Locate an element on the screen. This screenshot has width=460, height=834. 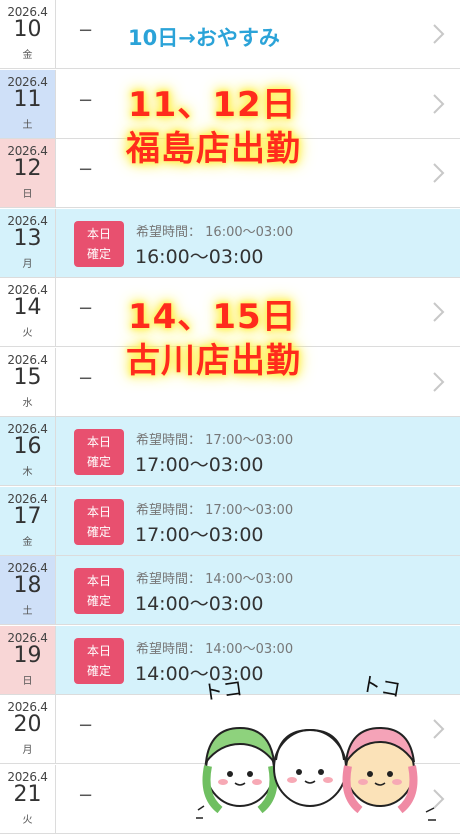
date-day: 13 is located at coordinates (27, 238).